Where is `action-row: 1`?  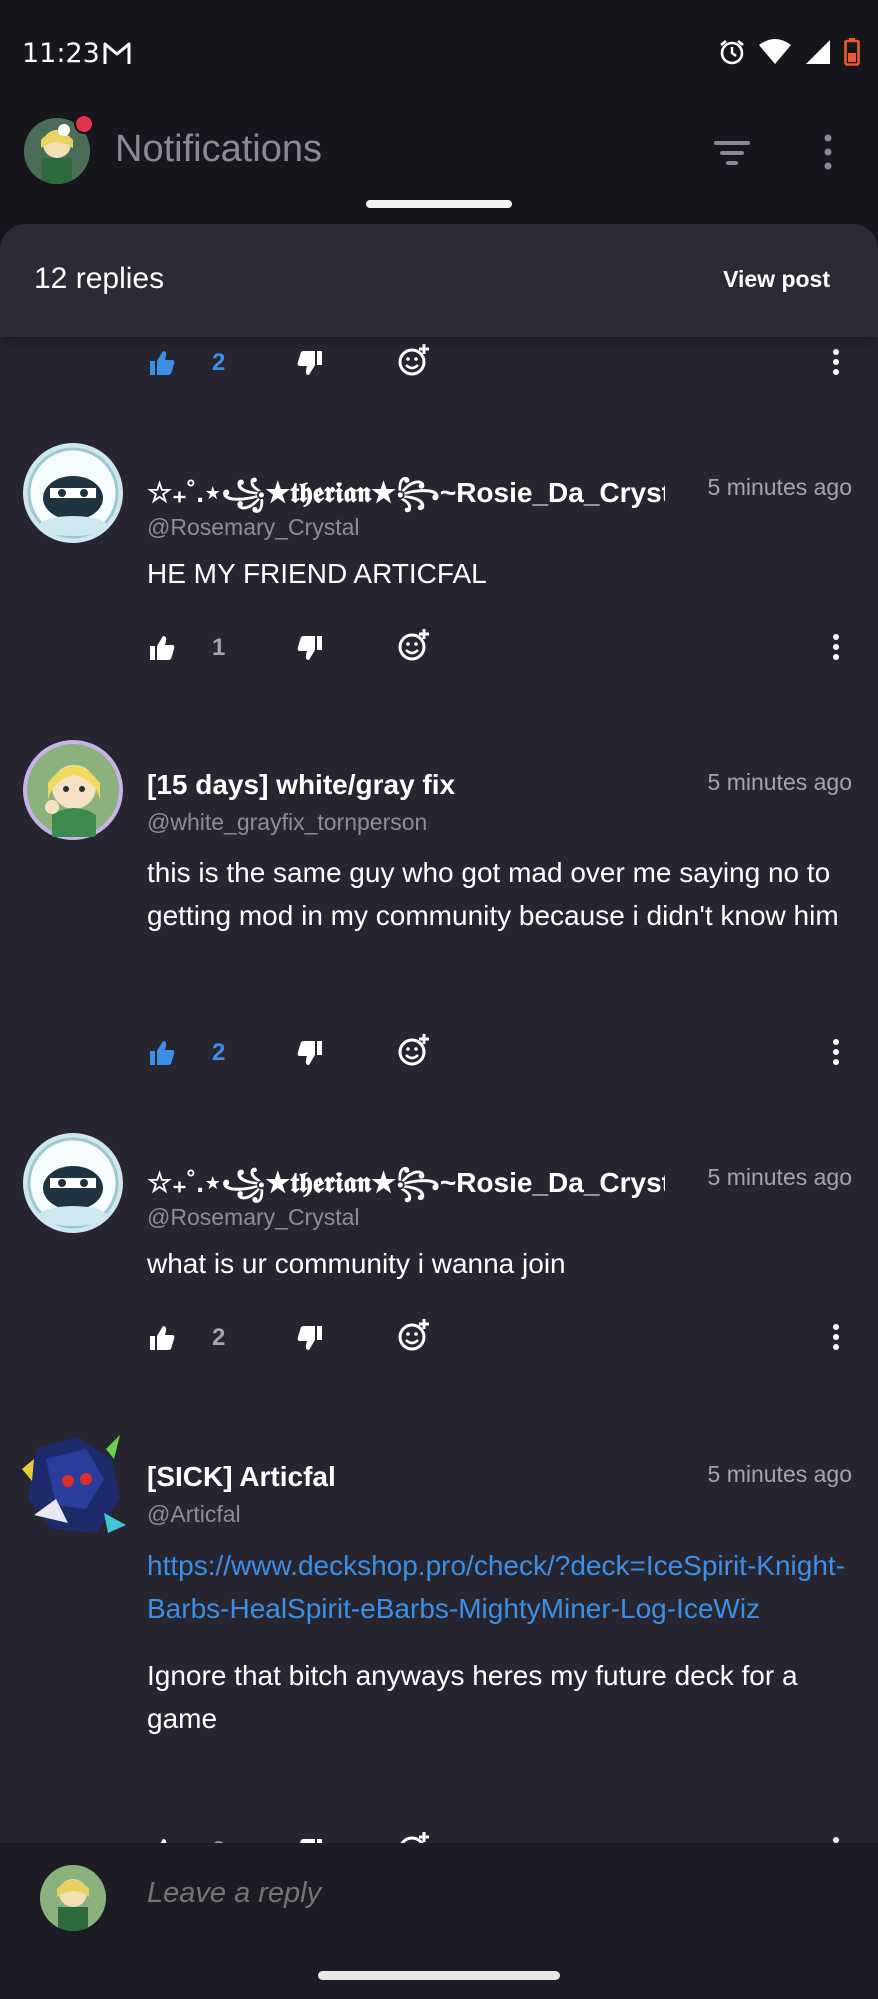 action-row: 1 is located at coordinates (439, 651).